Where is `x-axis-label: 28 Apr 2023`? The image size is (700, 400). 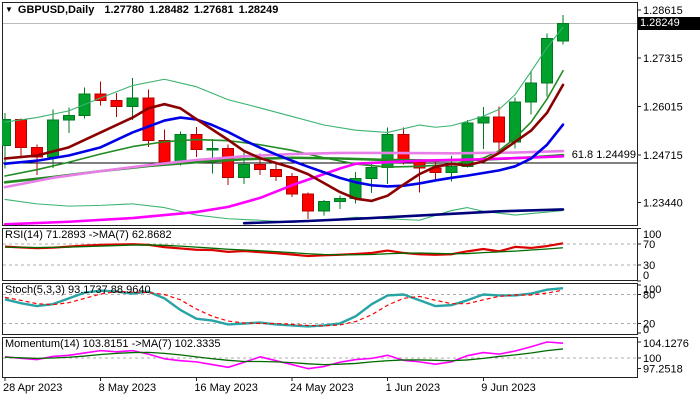 x-axis-label: 28 Apr 2023 is located at coordinates (32, 388).